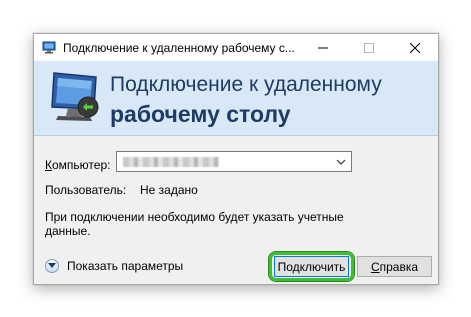 This screenshot has height=317, width=471. I want to click on maximize-icon, so click(369, 47).